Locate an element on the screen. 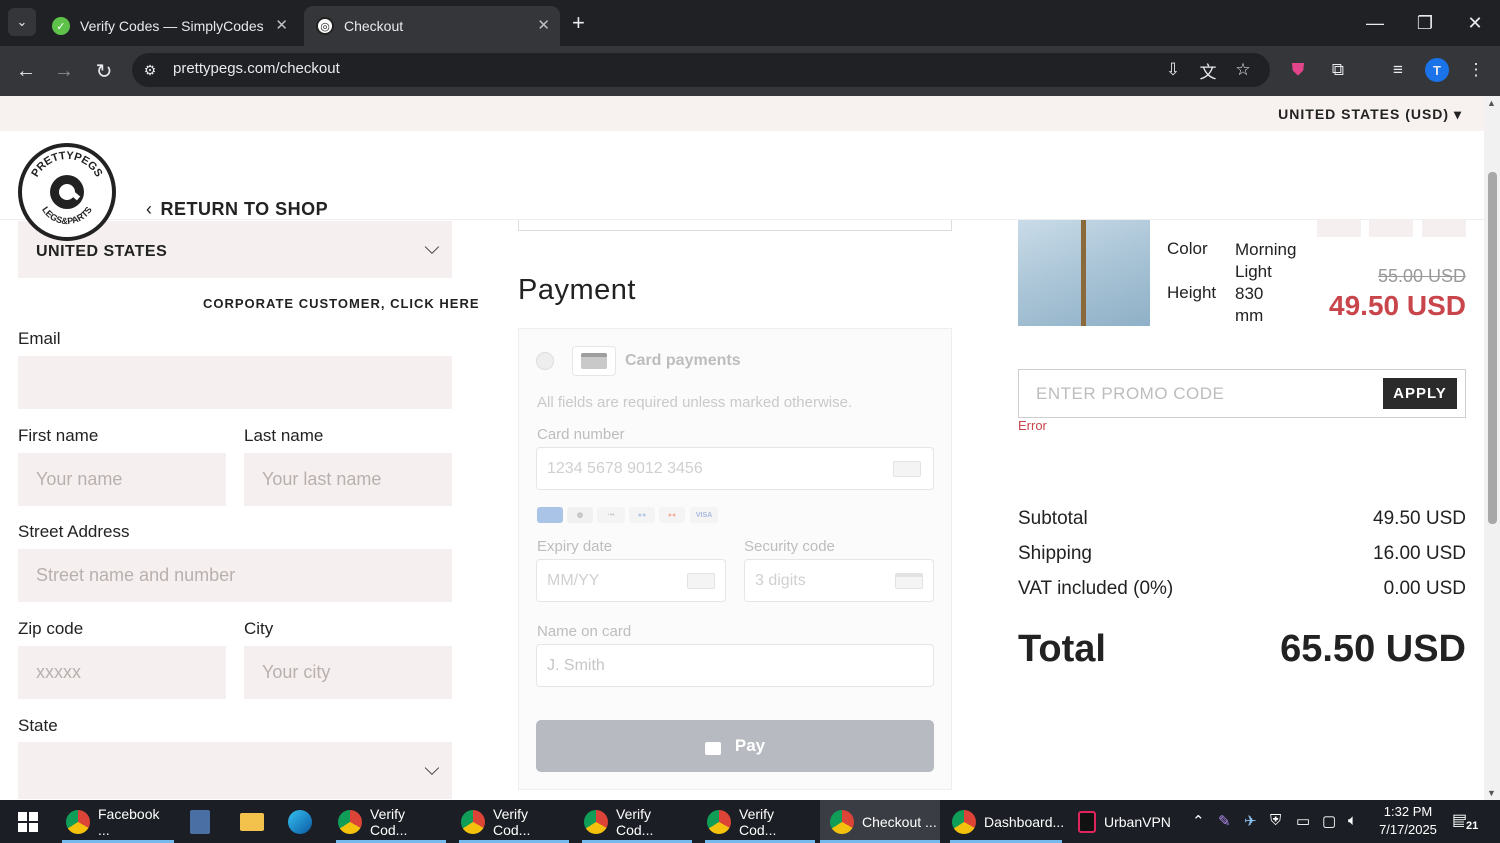 The width and height of the screenshot is (1500, 843). state-select: ⌵ is located at coordinates (235, 770).